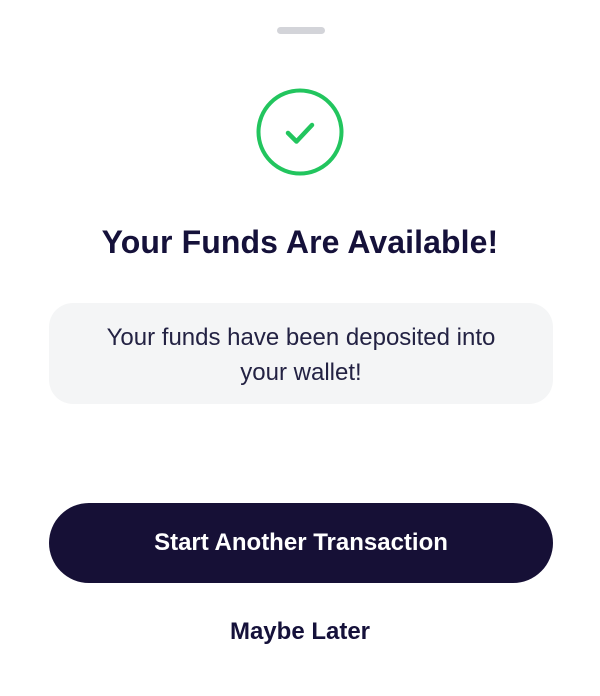  I want to click on start-another-transaction-button: Start Another Transaction, so click(301, 543).